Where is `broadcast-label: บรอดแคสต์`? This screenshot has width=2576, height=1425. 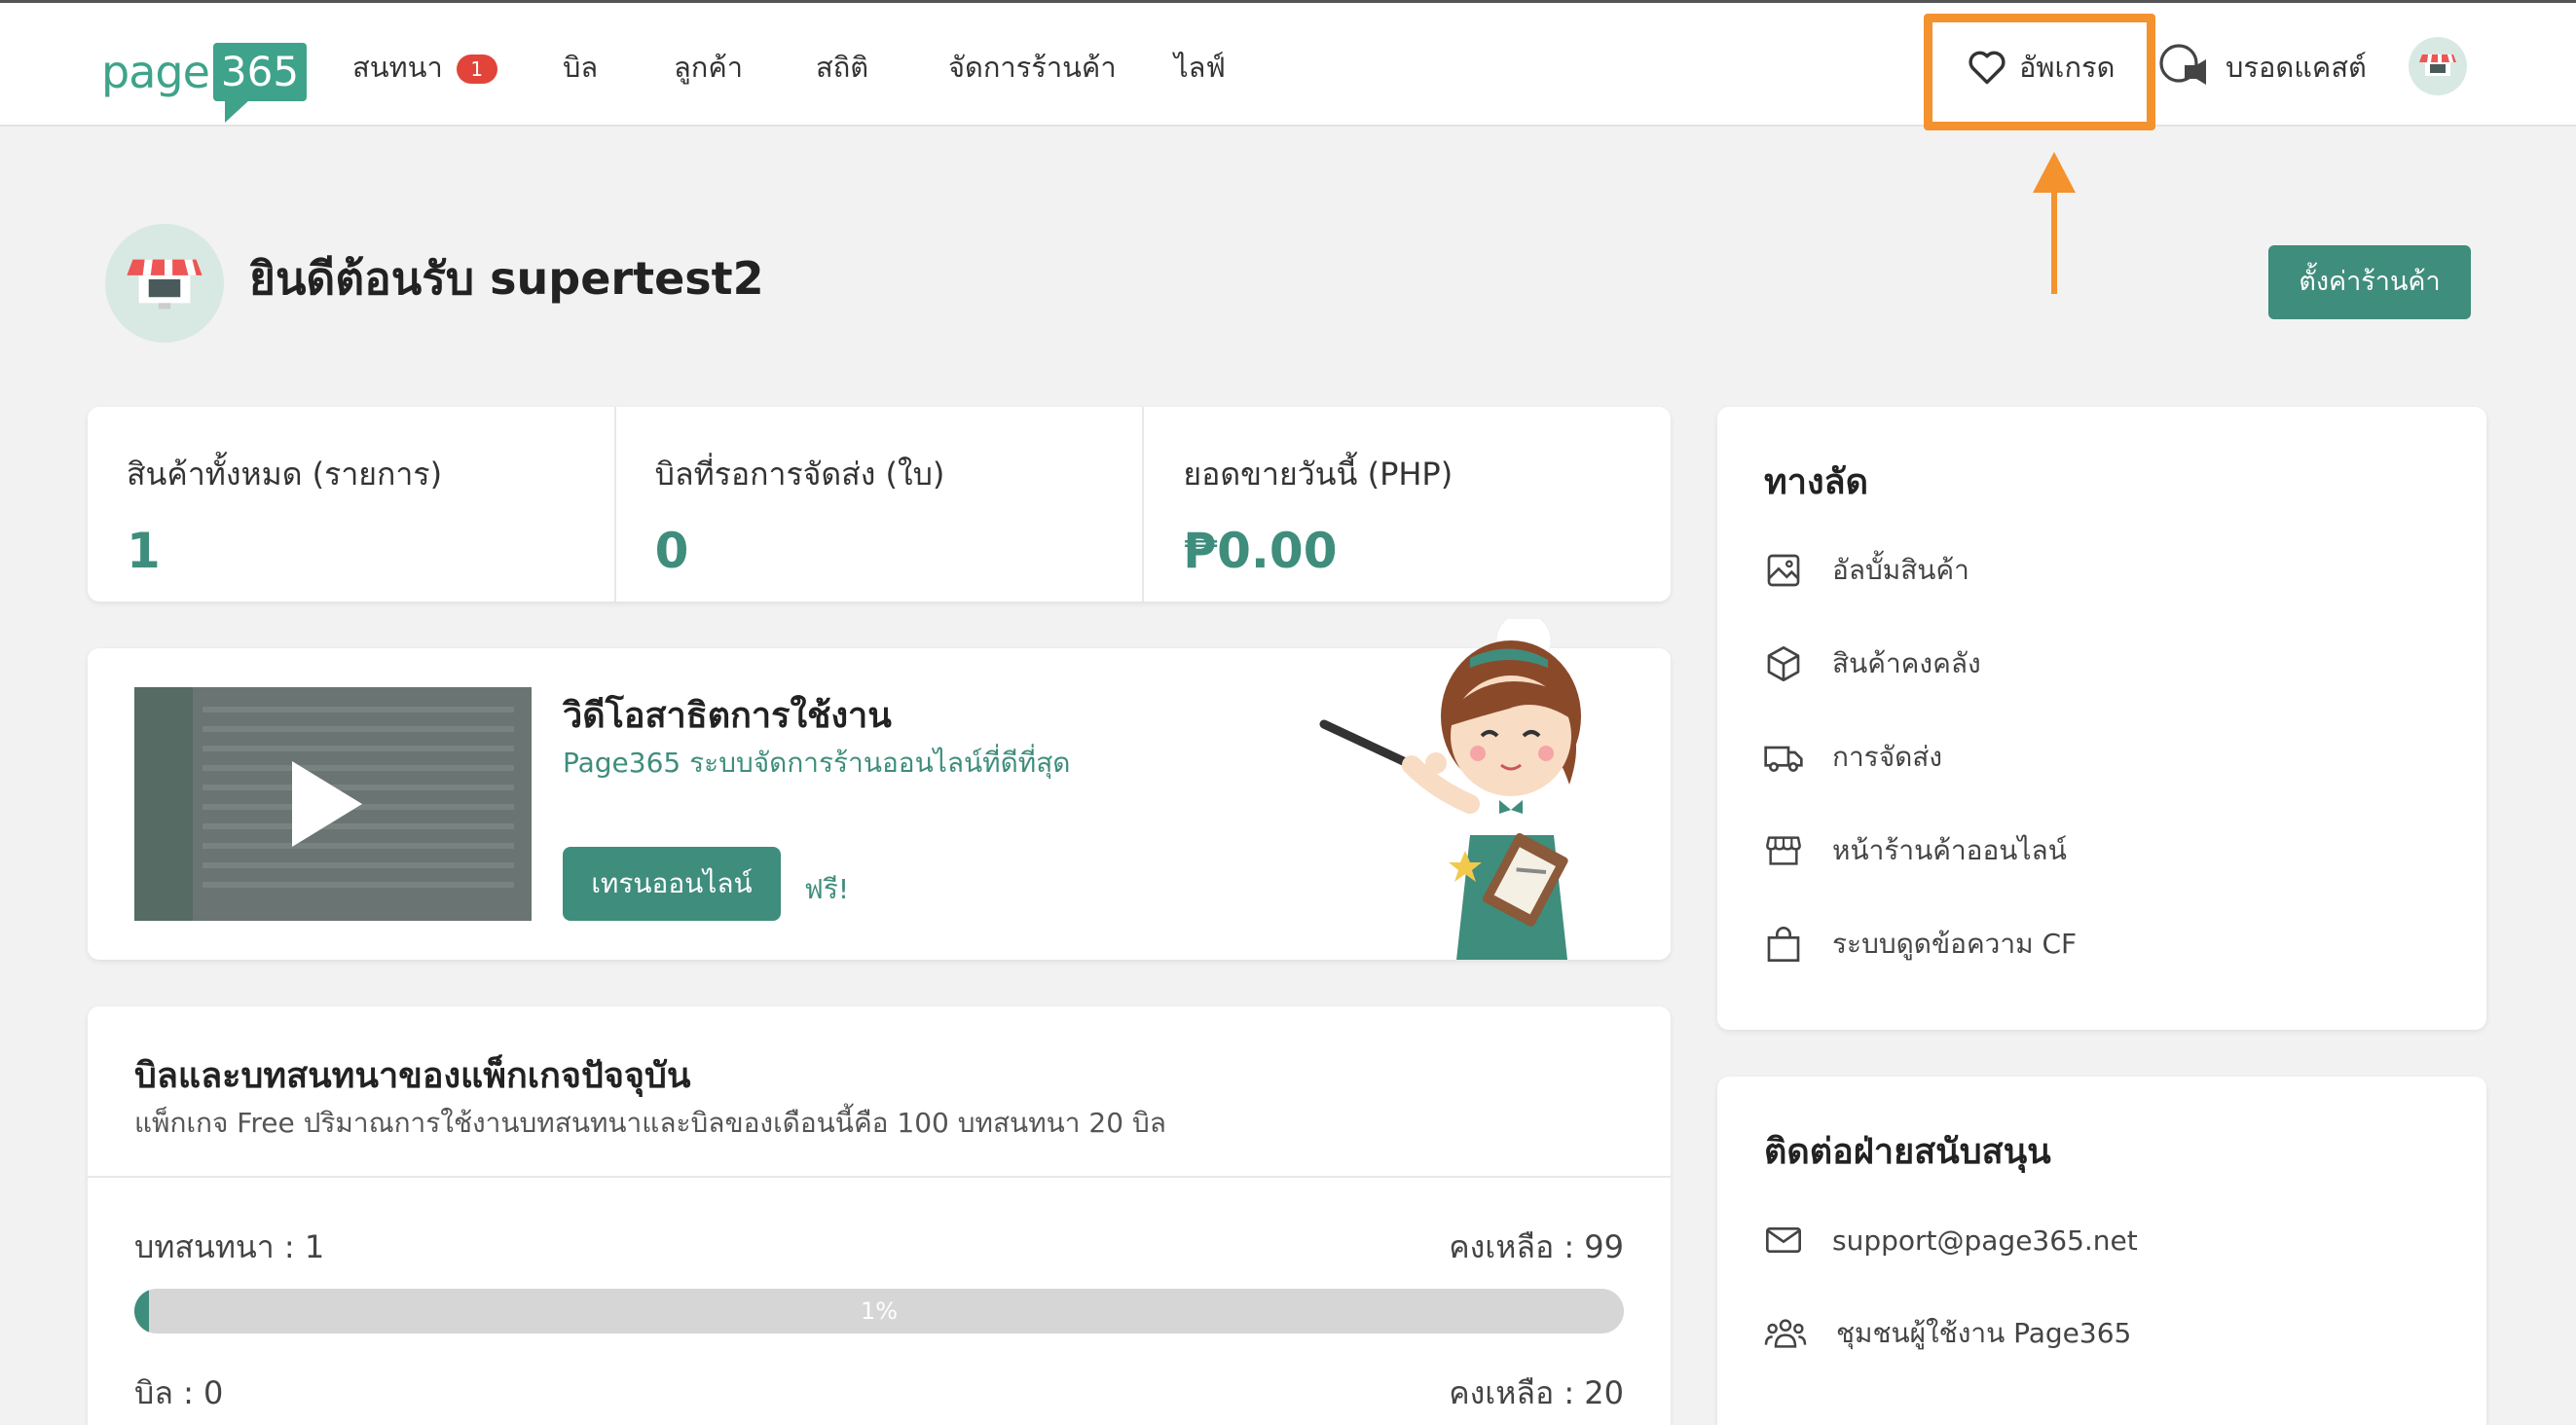 broadcast-label: บรอดแคสต์ is located at coordinates (2296, 67).